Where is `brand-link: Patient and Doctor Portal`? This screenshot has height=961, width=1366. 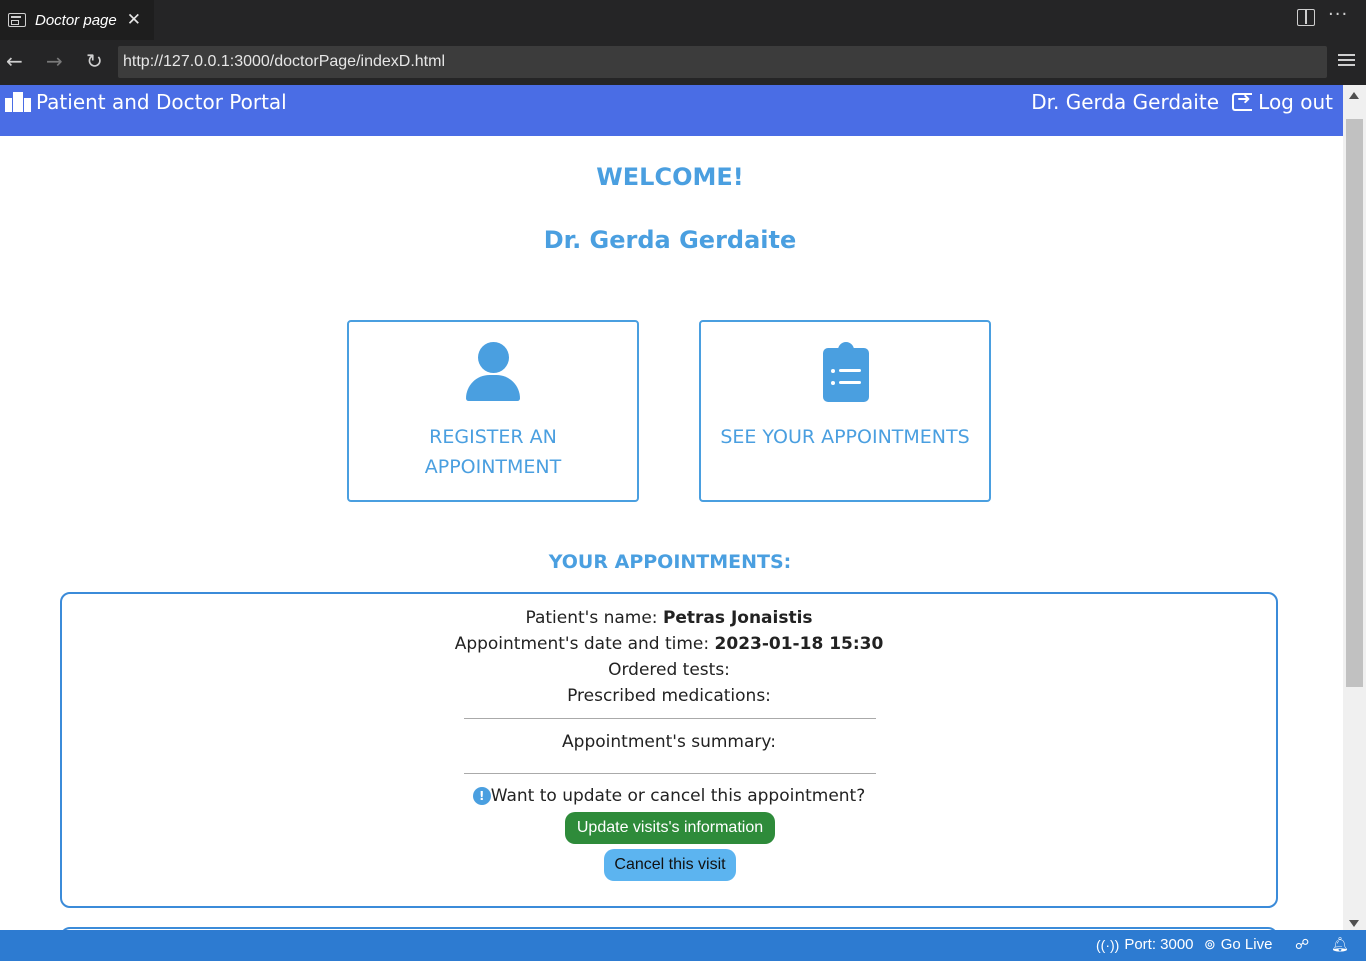 brand-link: Patient and Doctor Portal is located at coordinates (146, 102).